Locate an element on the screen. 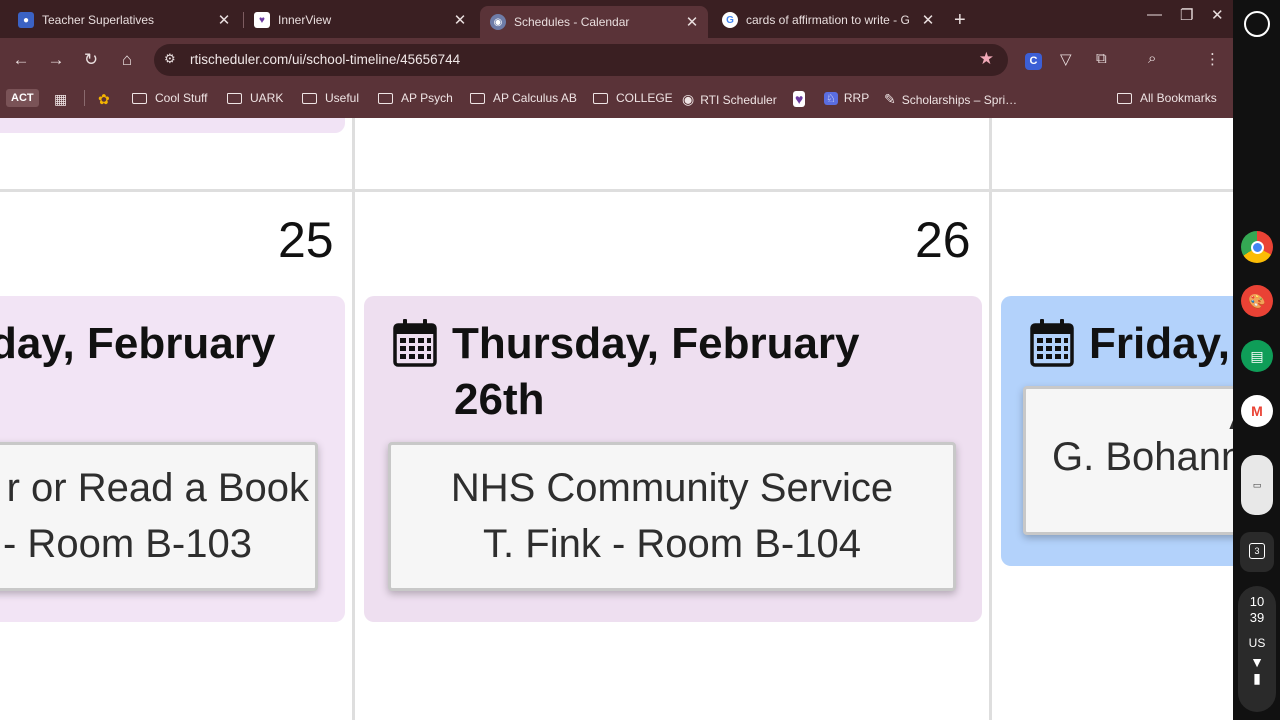  feather-icon: ✎ is located at coordinates (890, 99).